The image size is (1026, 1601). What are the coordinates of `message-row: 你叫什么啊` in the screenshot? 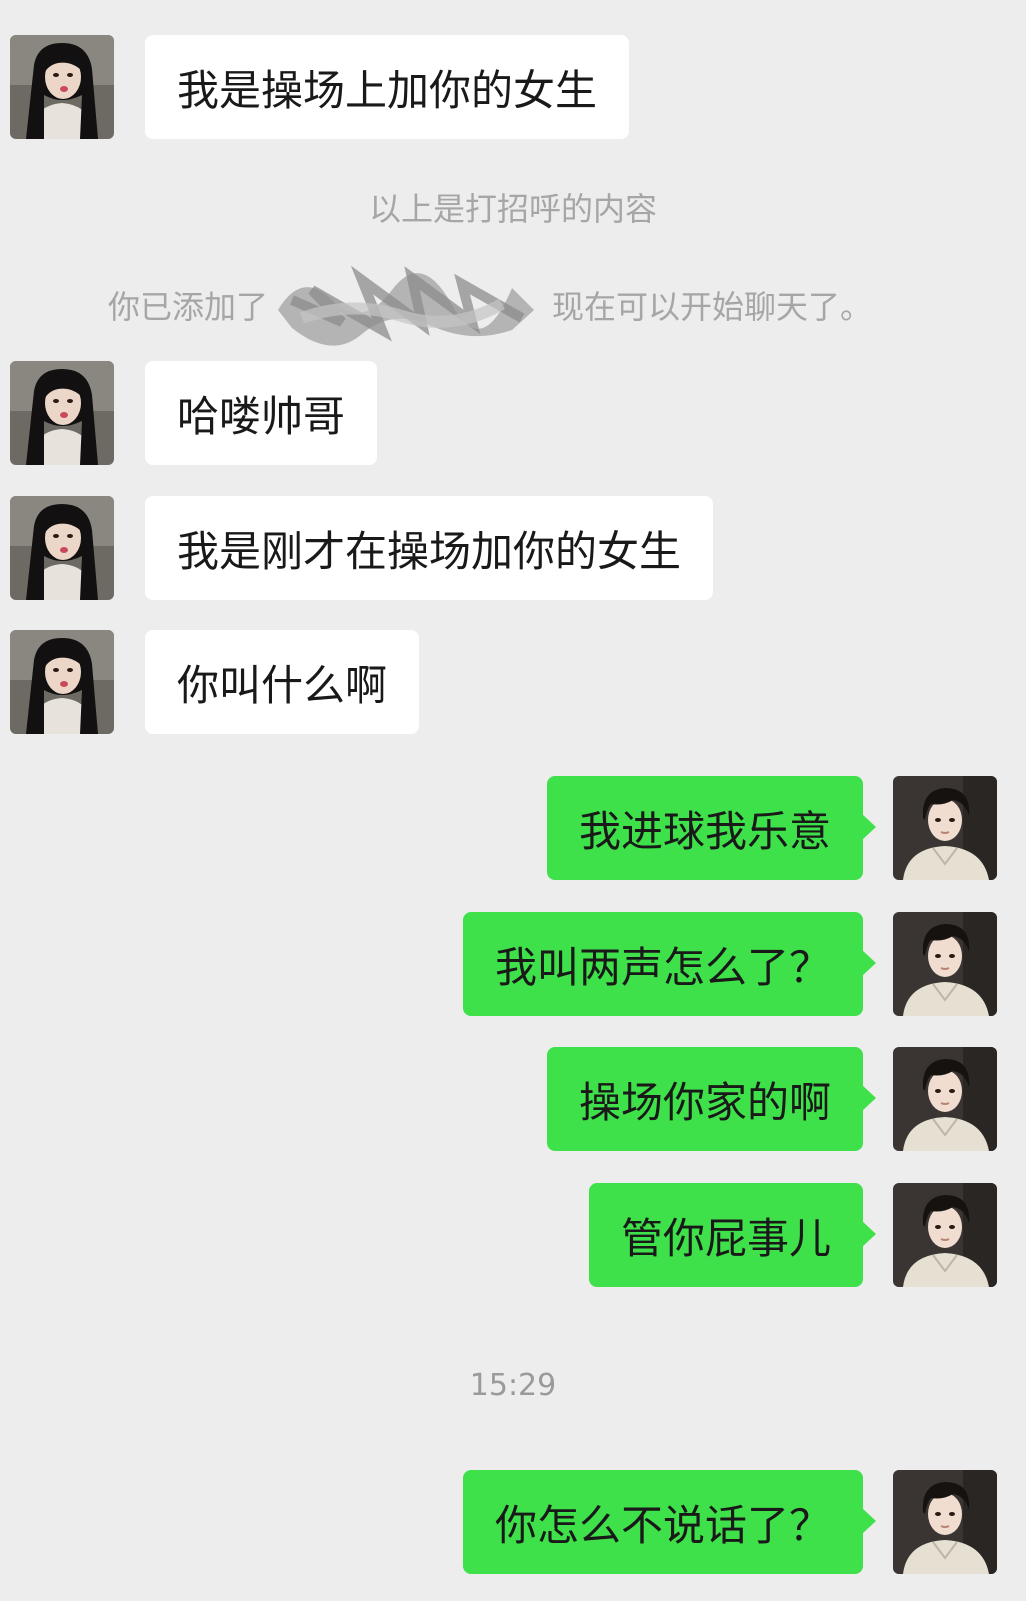 It's located at (513, 682).